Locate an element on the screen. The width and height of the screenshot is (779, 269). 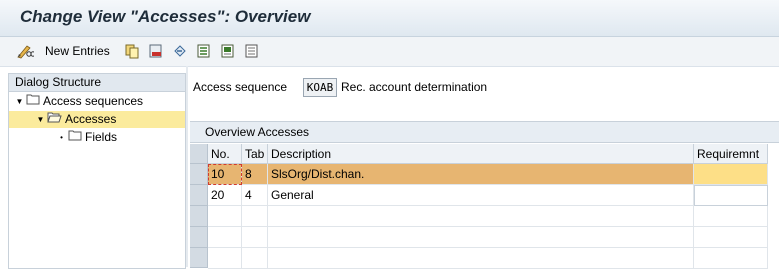
new-entries-label: New Entries is located at coordinates (77, 51).